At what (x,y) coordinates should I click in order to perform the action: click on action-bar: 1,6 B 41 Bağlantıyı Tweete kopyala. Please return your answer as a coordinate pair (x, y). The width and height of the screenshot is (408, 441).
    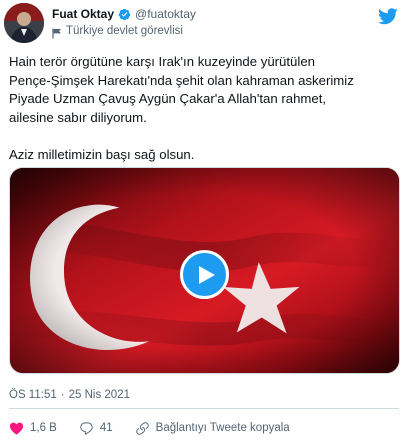
    Looking at the image, I should click on (160, 428).